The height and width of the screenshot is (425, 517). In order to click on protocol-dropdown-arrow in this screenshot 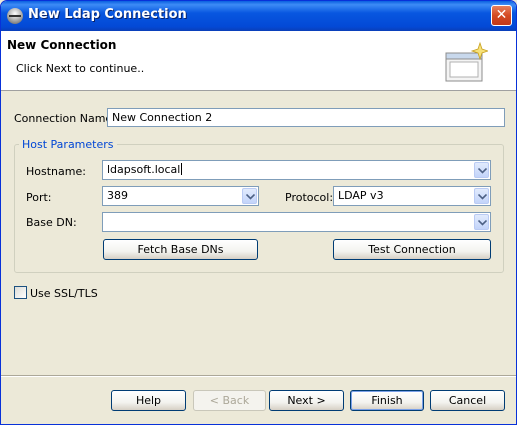, I will do `click(481, 196)`.